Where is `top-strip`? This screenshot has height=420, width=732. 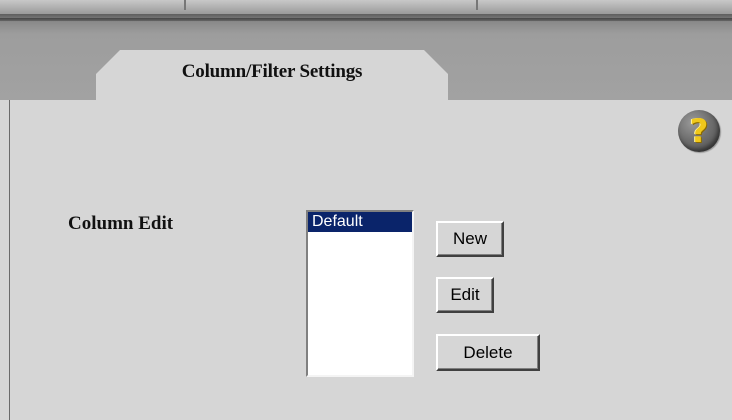 top-strip is located at coordinates (366, 7).